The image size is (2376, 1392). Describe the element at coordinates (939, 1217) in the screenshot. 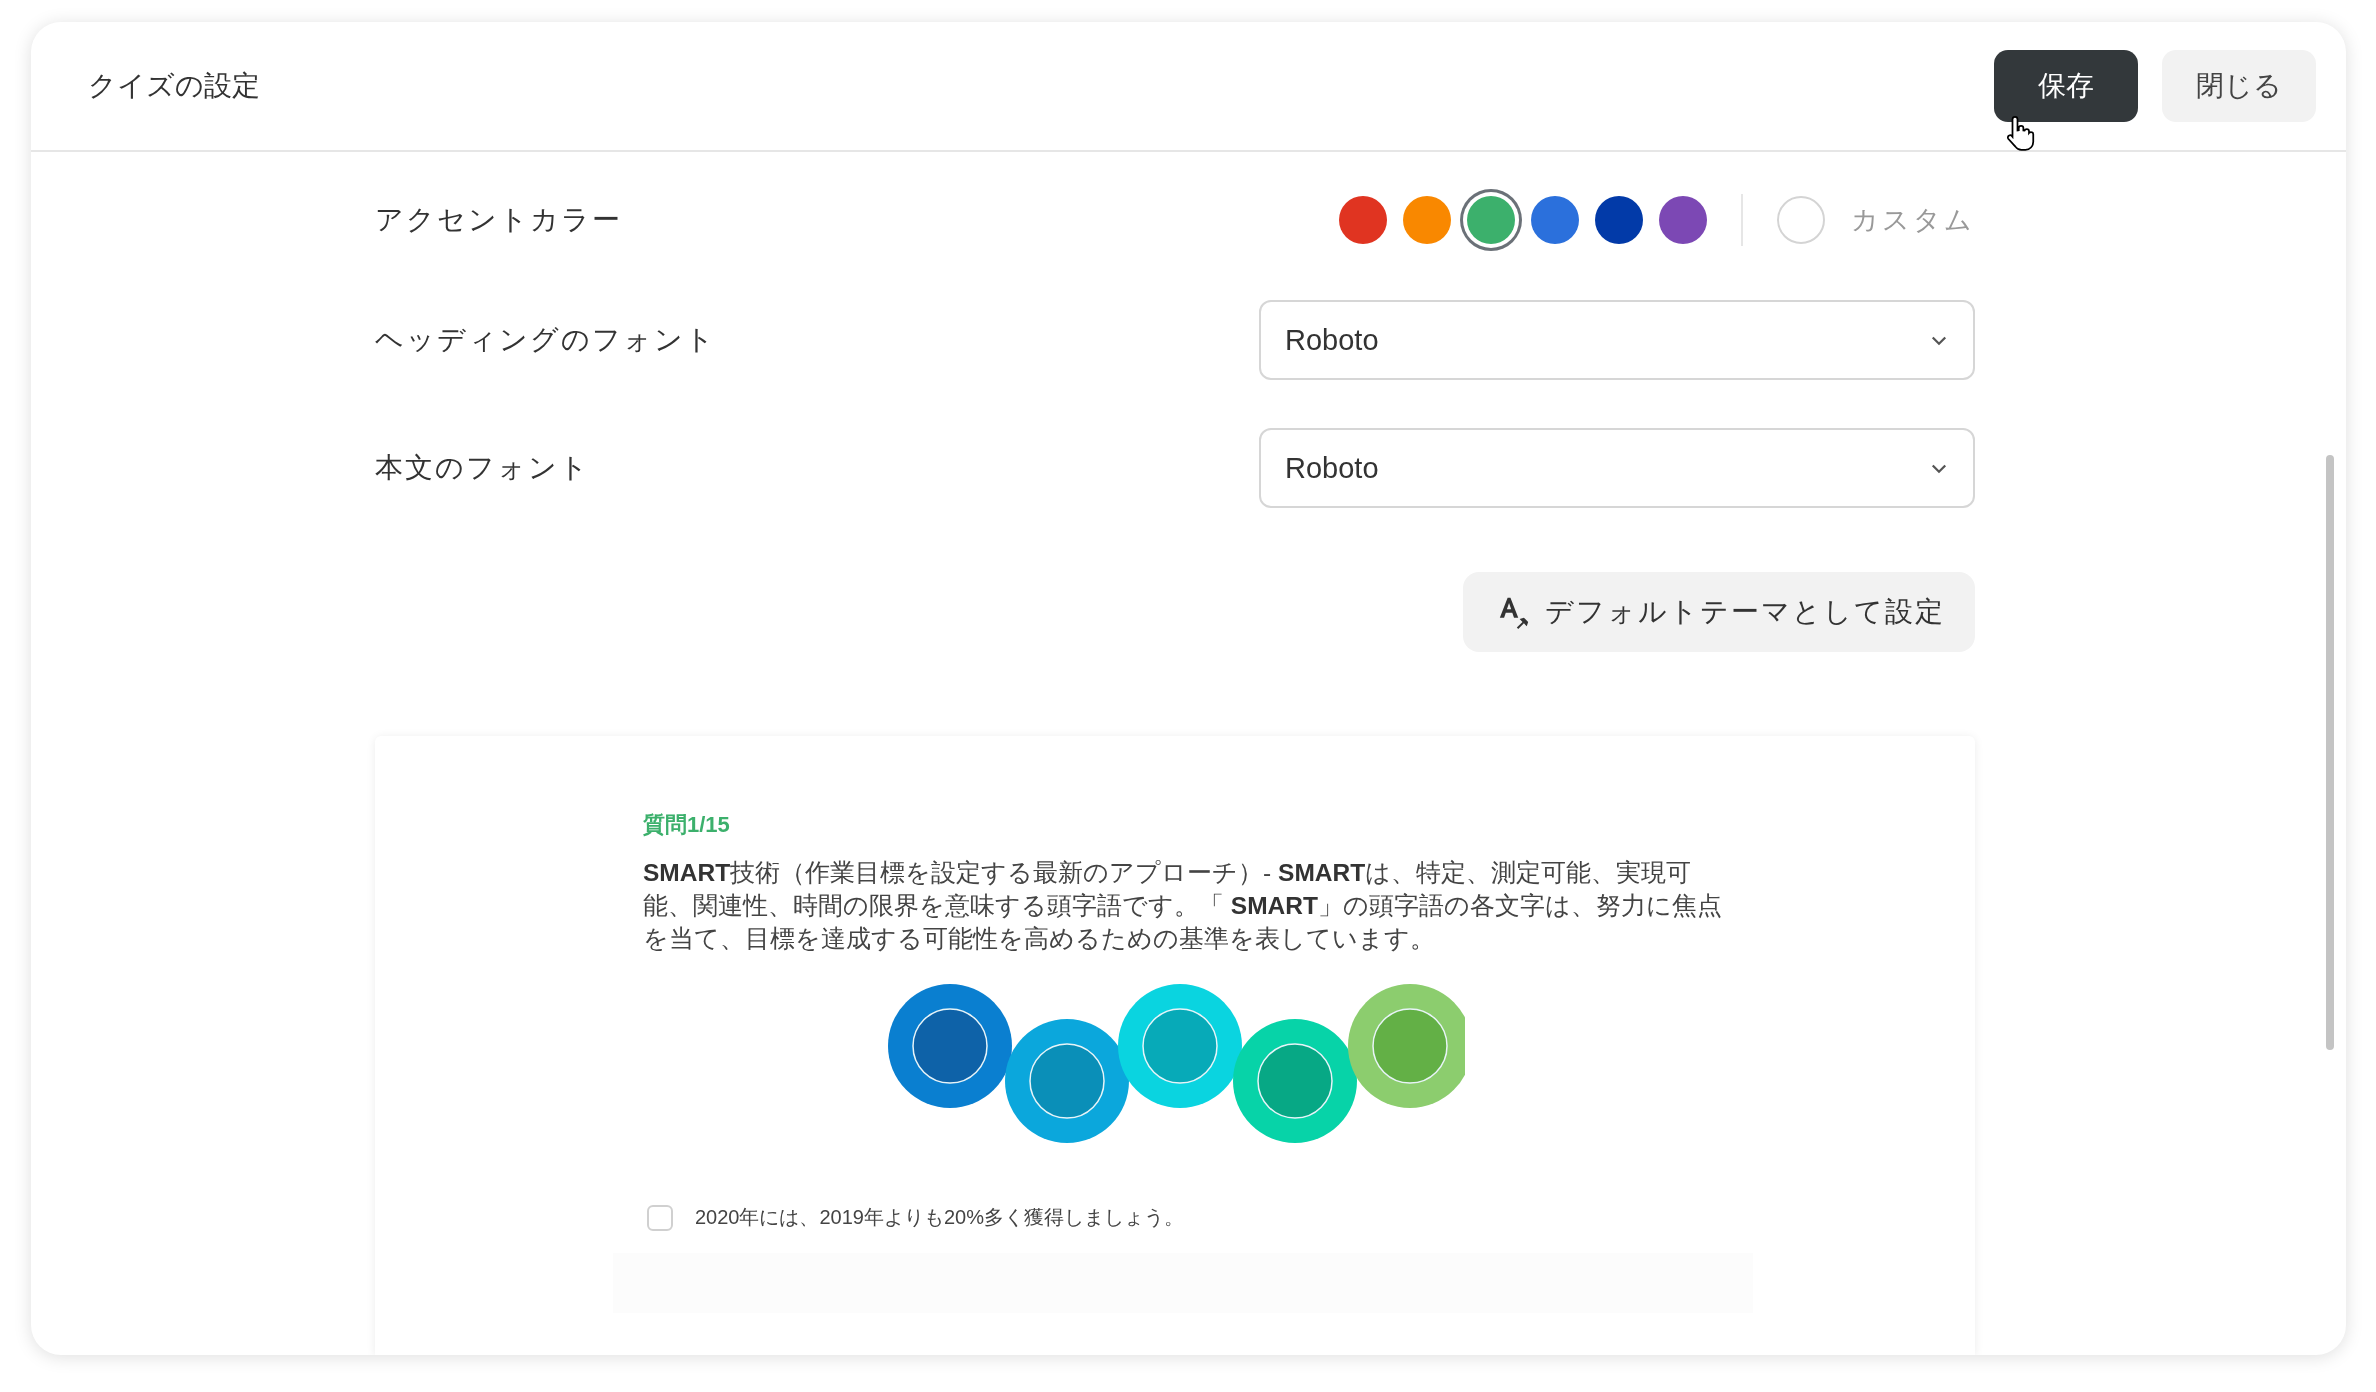

I see `option-label: 2020年には、2019年よりも20%多く獲得しましょう。` at that location.